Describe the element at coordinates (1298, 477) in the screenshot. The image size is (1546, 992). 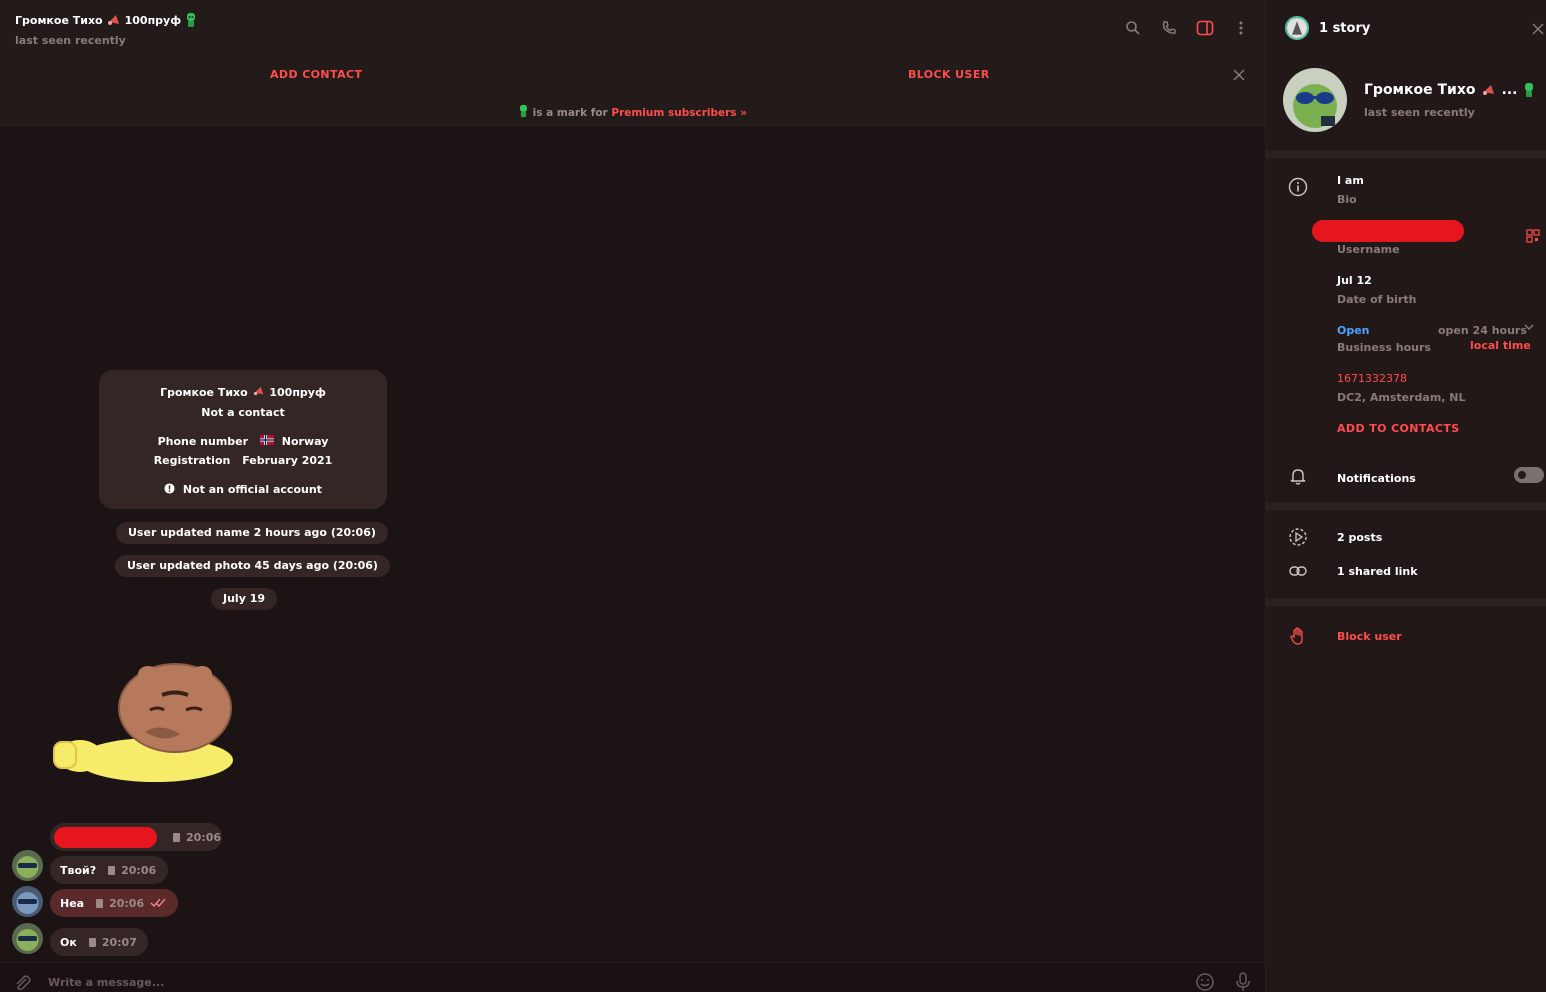
I see `bell-icon` at that location.